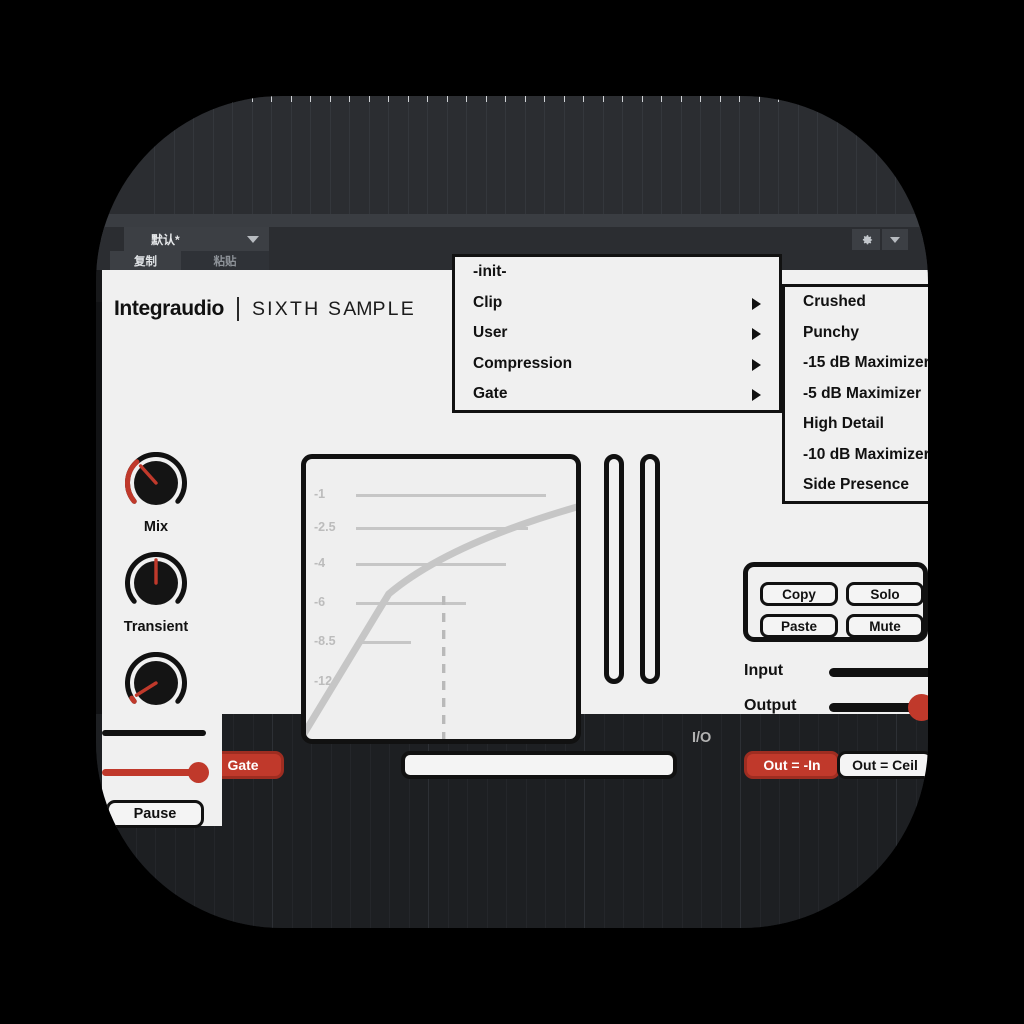 The image size is (1024, 1024). I want to click on secondary-divider, so click(154, 733).